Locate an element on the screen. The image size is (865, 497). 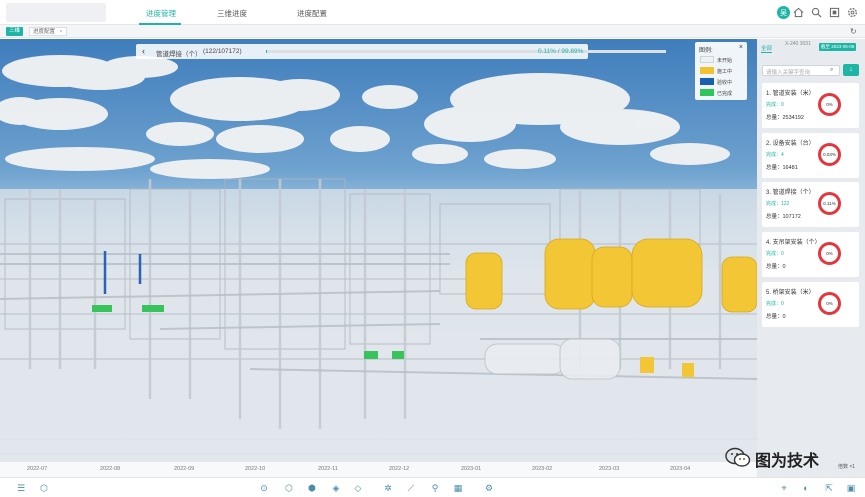
tab-all: 全部 is located at coordinates (767, 48).